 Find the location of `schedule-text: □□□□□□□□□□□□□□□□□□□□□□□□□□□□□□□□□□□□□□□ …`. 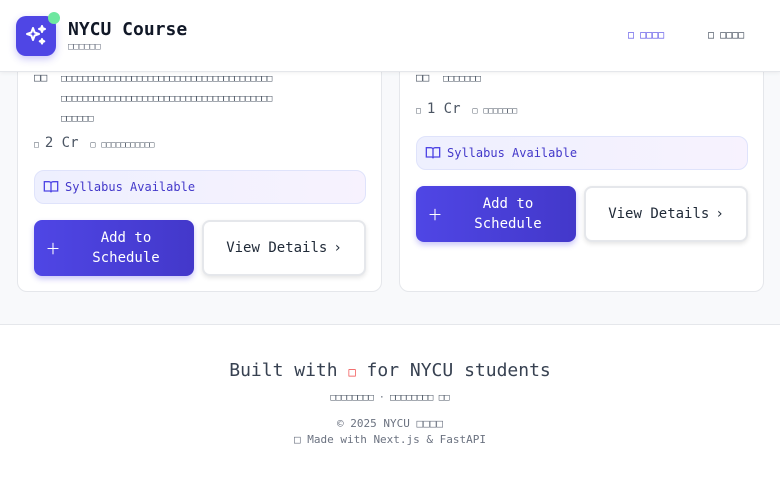

schedule-text: □□□□□□□□□□□□□□□□□□□□□□□□□□□□□□□□□□□□□□□ … is located at coordinates (216, 99).